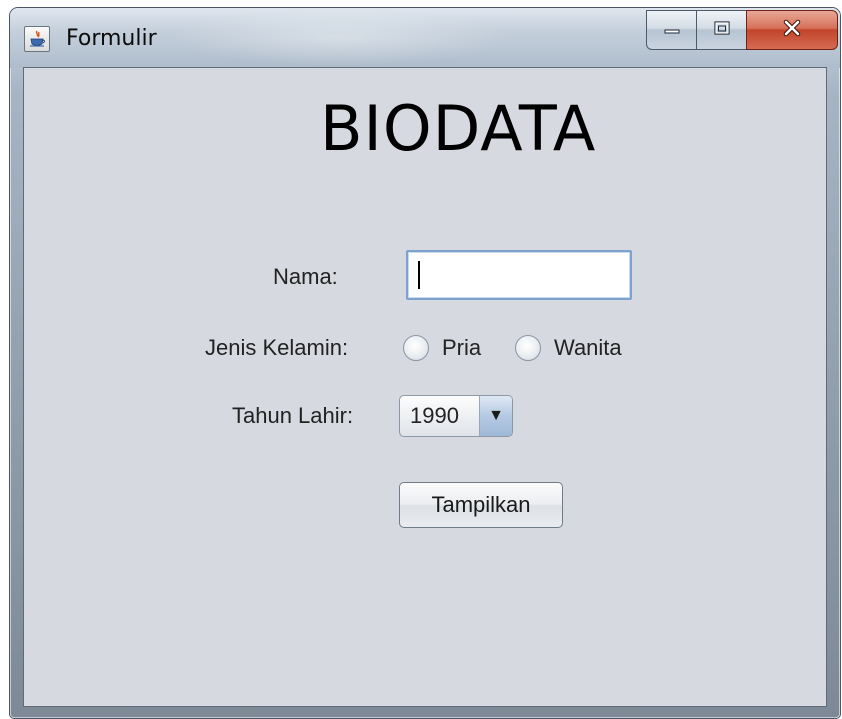  I want to click on radio-wanita, so click(528, 348).